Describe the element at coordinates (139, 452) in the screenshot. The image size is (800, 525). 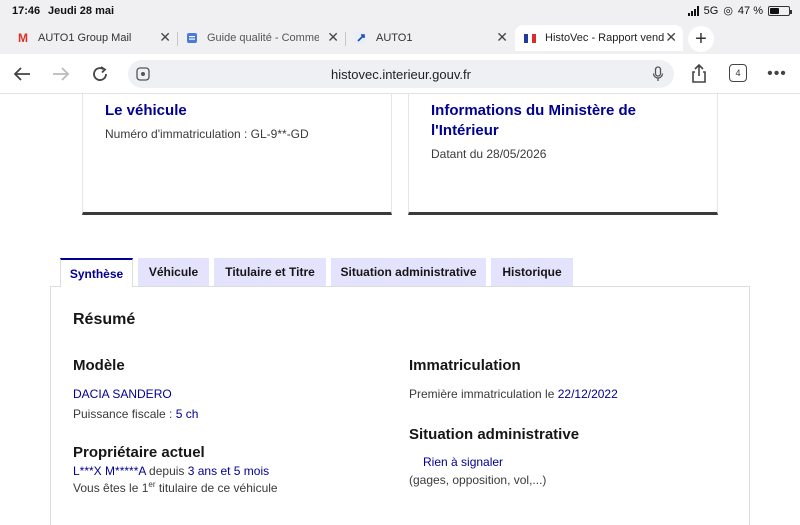
I see `owner-heading: Propriétaire actuel` at that location.